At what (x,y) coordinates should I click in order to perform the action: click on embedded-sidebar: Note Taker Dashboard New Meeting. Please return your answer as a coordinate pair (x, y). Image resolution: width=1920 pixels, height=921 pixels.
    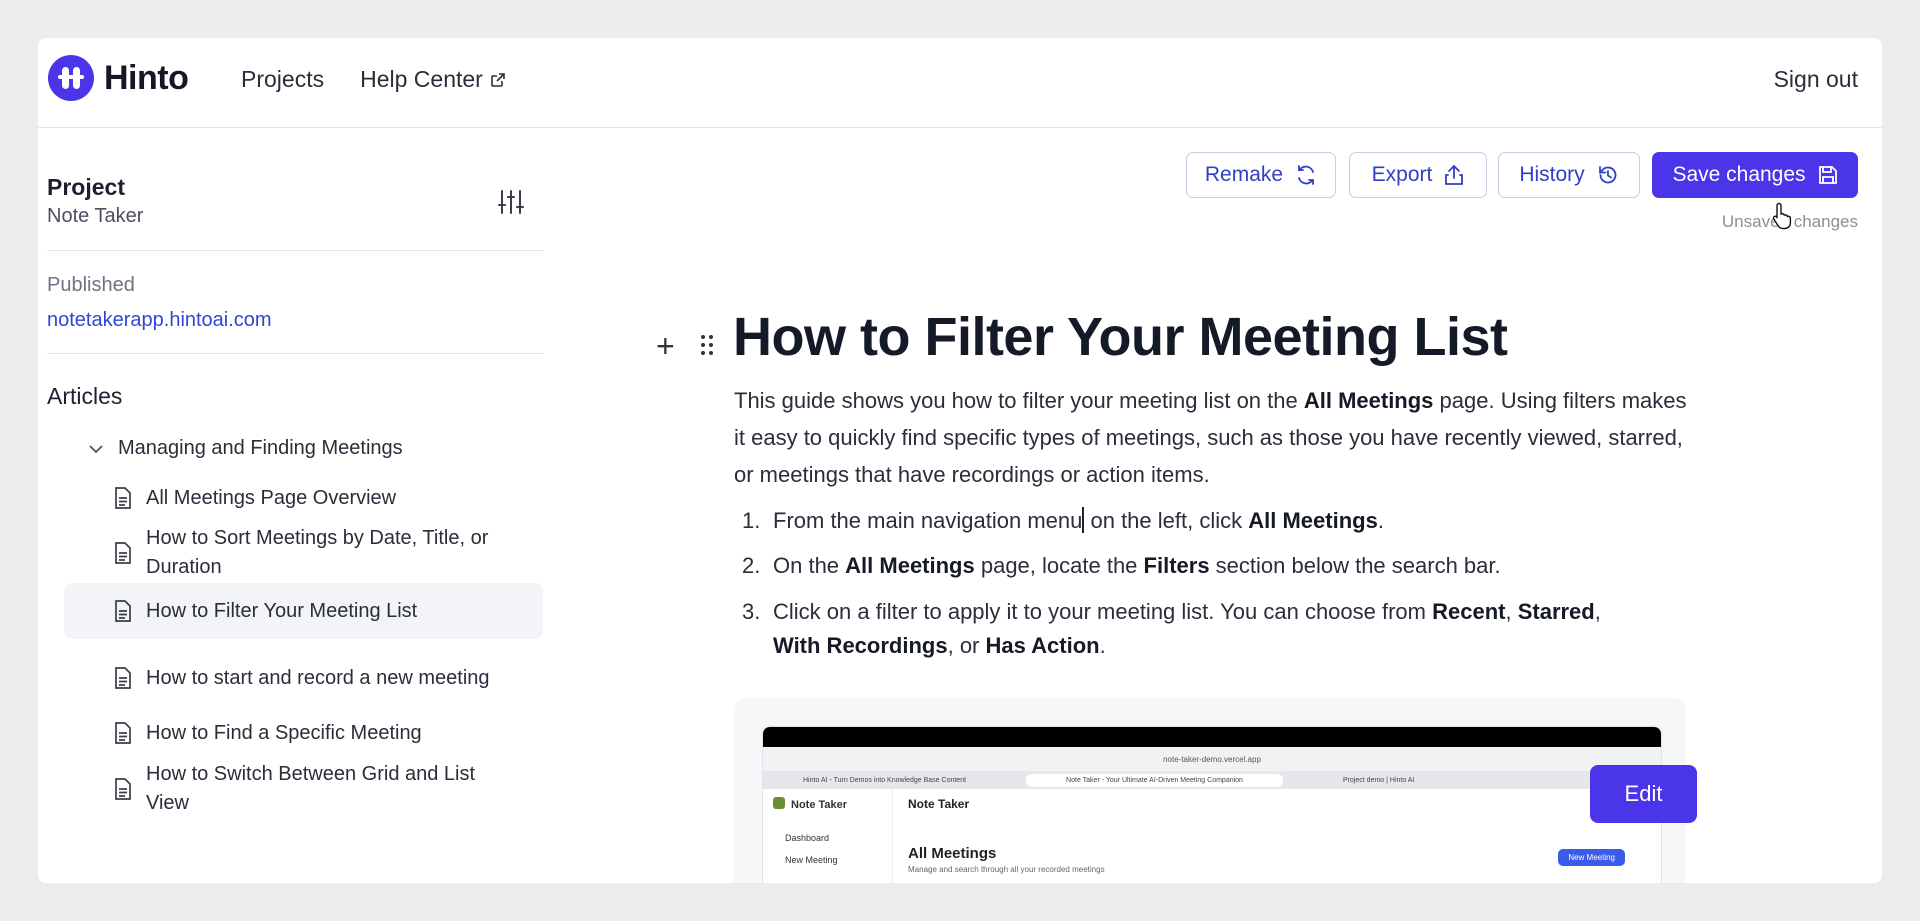
    Looking at the image, I should click on (828, 836).